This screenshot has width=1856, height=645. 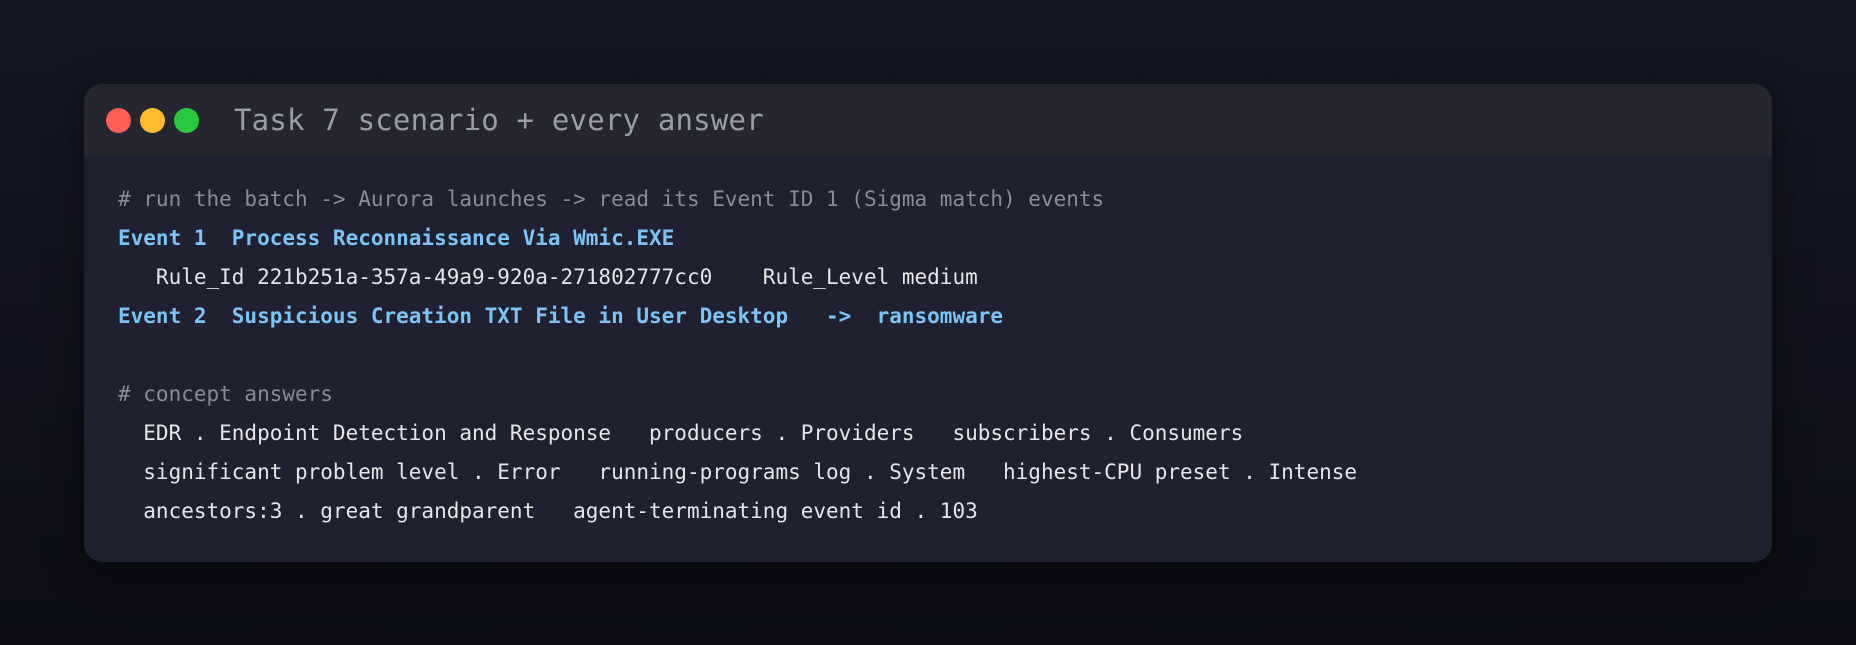 What do you see at coordinates (499, 120) in the screenshot?
I see `window-title: Task 7 scenario + every answer` at bounding box center [499, 120].